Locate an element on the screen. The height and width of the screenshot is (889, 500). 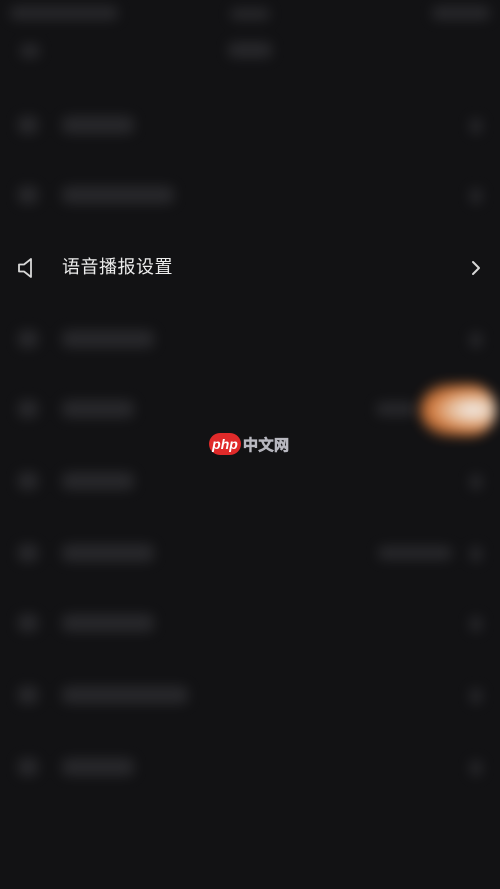
settings-row-voice-broadcast: 语音播报设置 is located at coordinates (250, 268).